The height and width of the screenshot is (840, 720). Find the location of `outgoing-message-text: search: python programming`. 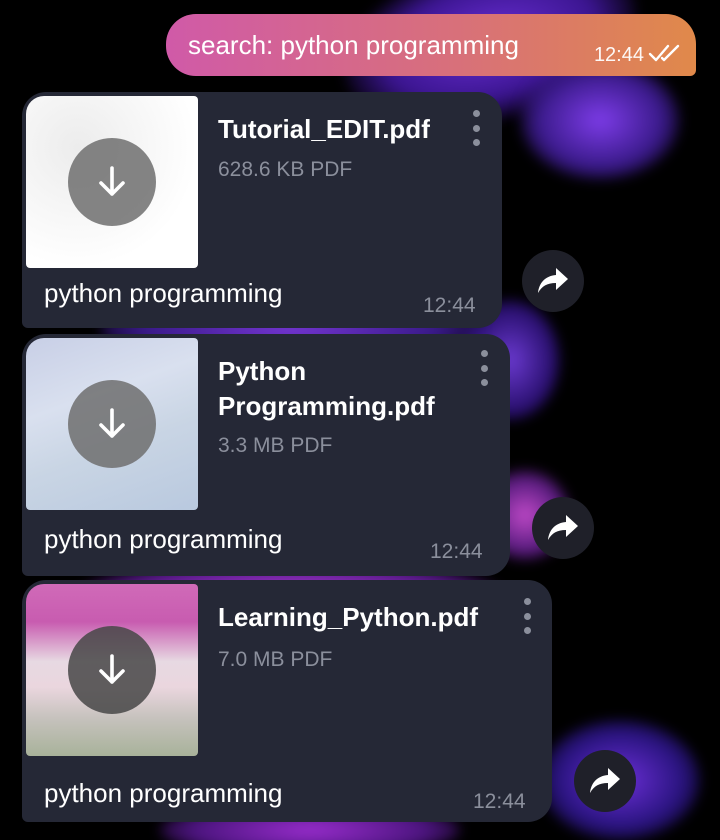

outgoing-message-text: search: python programming is located at coordinates (353, 45).